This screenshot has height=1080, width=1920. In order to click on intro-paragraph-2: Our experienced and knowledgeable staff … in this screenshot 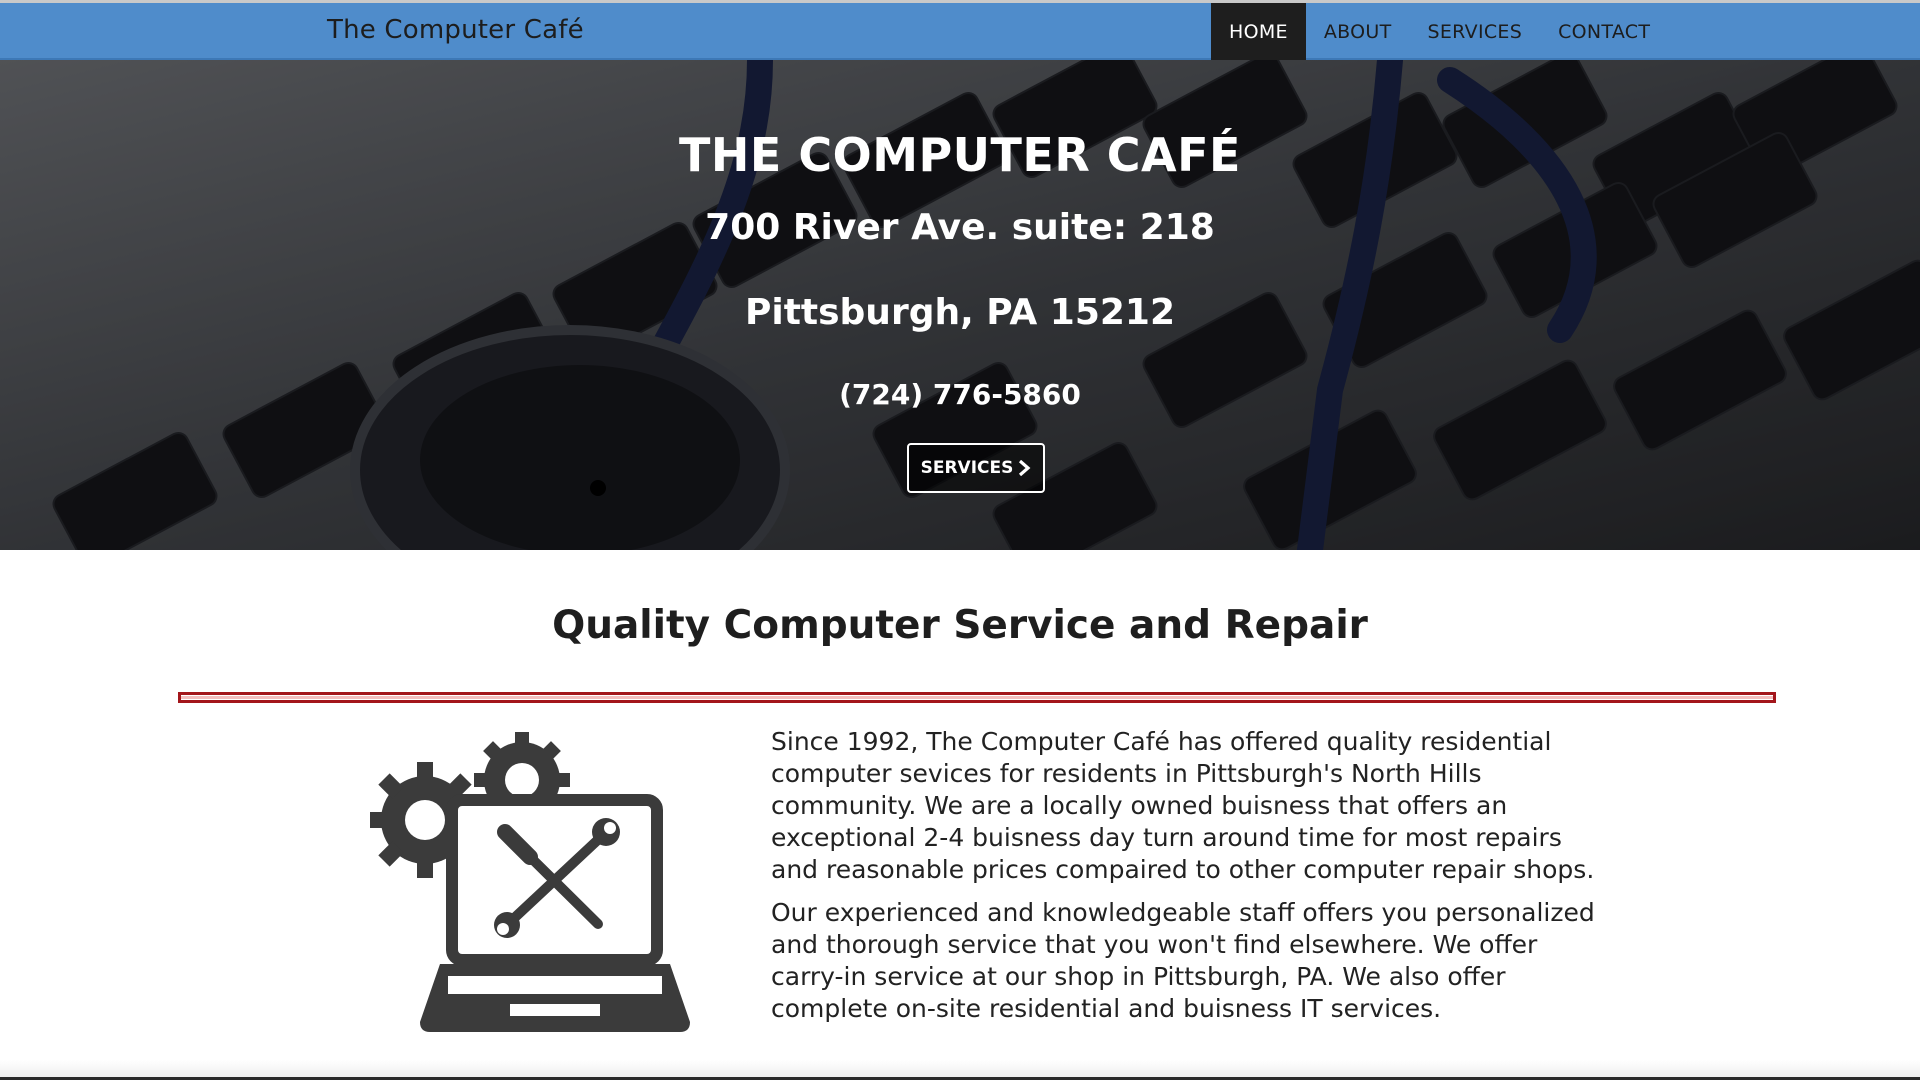, I will do `click(1183, 960)`.